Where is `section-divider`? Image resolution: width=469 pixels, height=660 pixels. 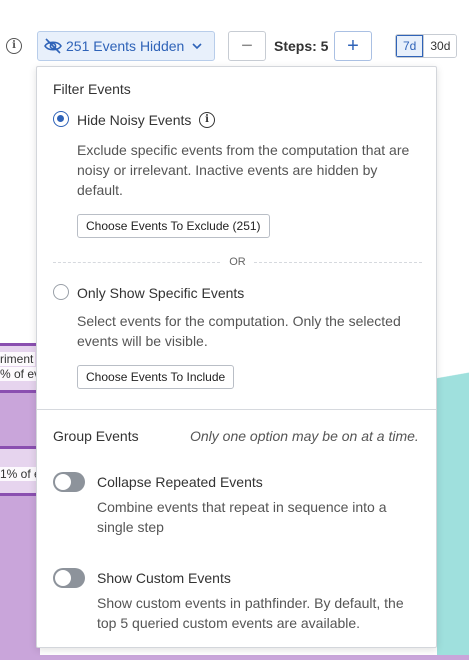 section-divider is located at coordinates (236, 409).